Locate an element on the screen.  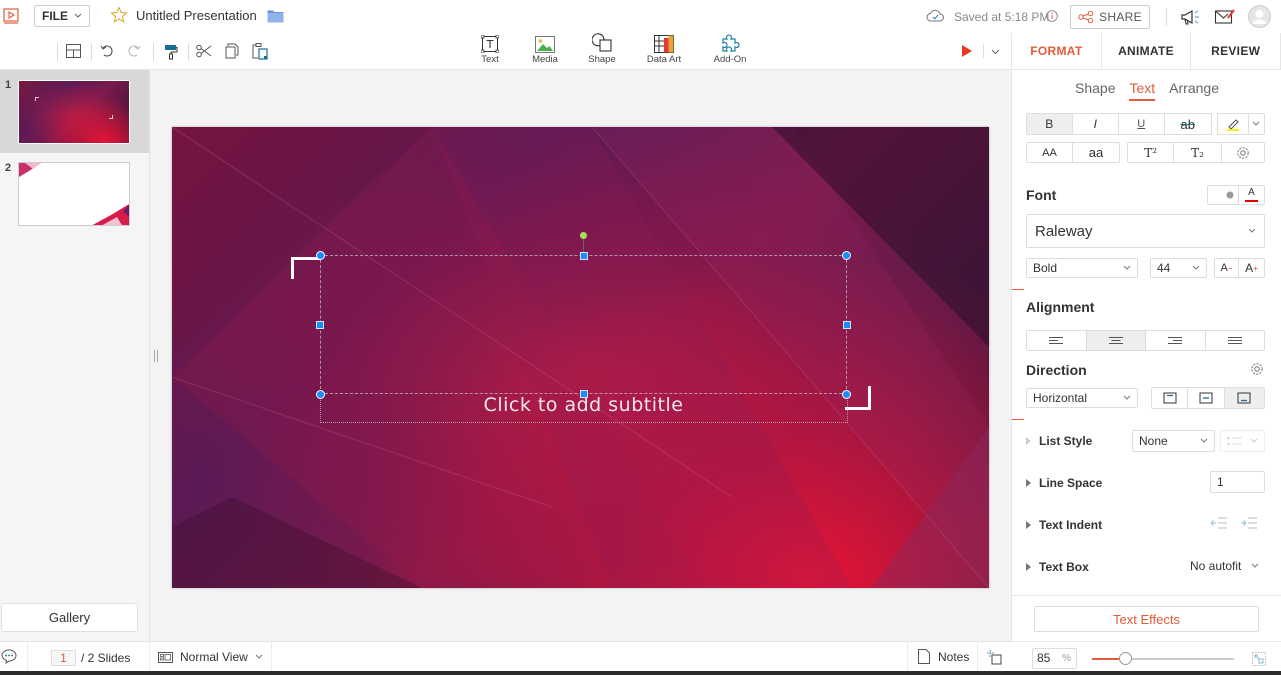
slide-thumbnail-2: 2 is located at coordinates (74, 193).